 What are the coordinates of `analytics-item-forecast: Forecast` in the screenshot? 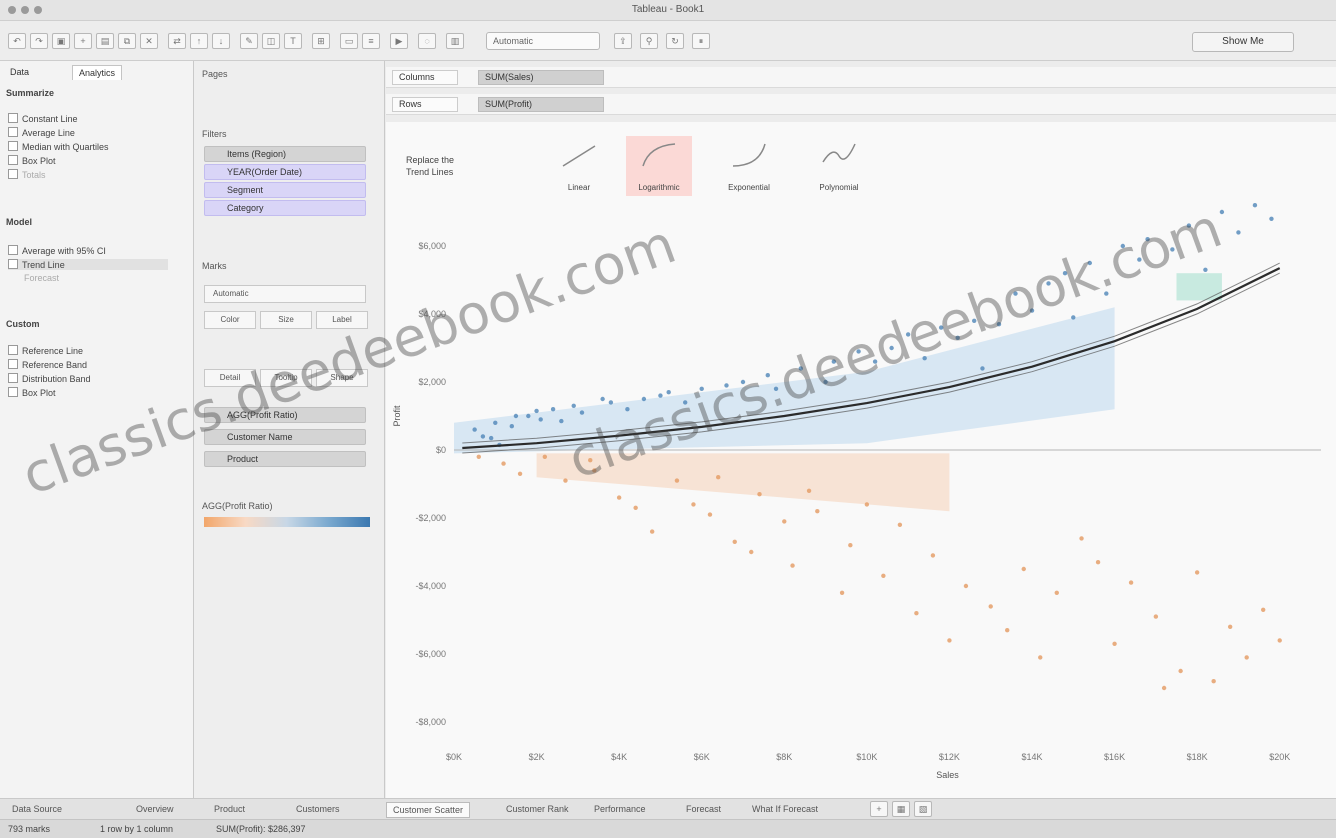 It's located at (41, 278).